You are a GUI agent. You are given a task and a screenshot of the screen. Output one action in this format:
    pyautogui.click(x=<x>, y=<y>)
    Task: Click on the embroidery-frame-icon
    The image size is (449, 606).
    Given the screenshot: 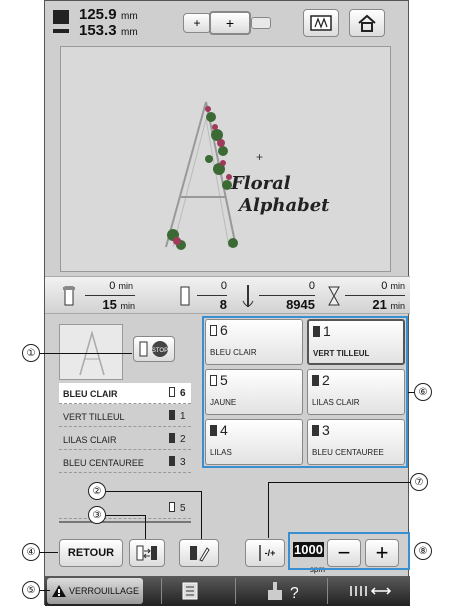 What is the action you would take?
    pyautogui.click(x=321, y=23)
    